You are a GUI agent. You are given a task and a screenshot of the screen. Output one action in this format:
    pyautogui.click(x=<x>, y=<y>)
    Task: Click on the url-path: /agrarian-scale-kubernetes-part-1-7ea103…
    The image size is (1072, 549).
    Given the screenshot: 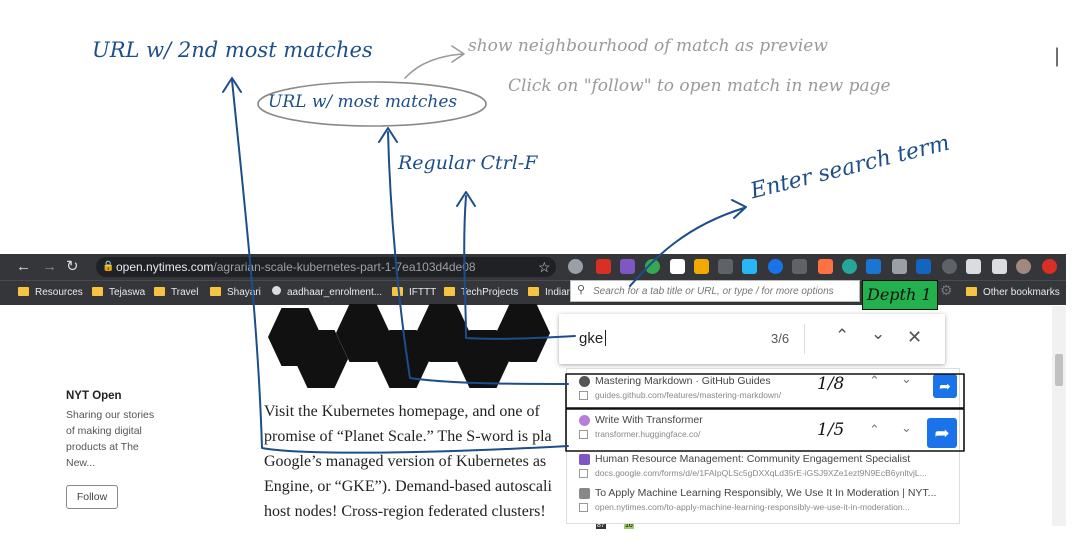 What is the action you would take?
    pyautogui.click(x=344, y=267)
    